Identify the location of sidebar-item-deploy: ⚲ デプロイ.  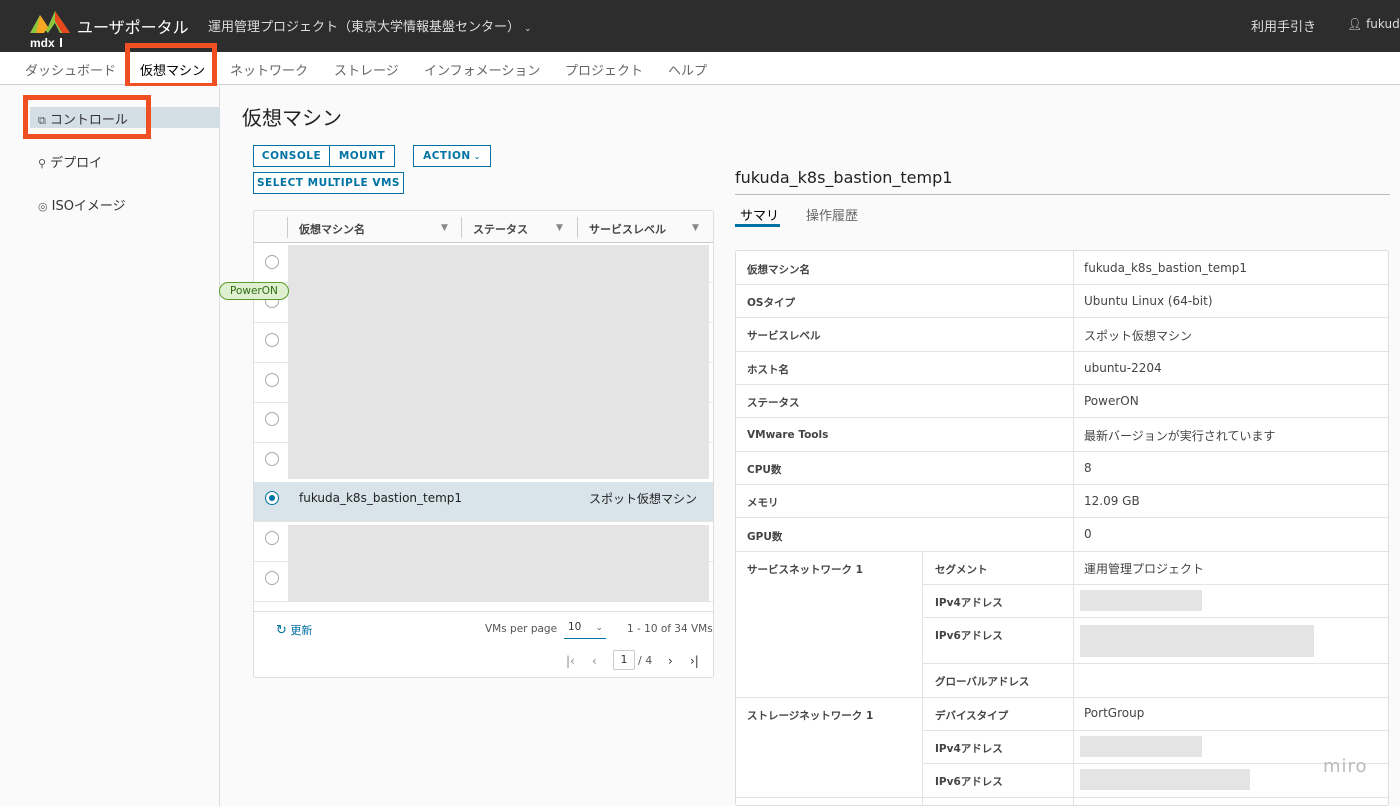
(70, 161).